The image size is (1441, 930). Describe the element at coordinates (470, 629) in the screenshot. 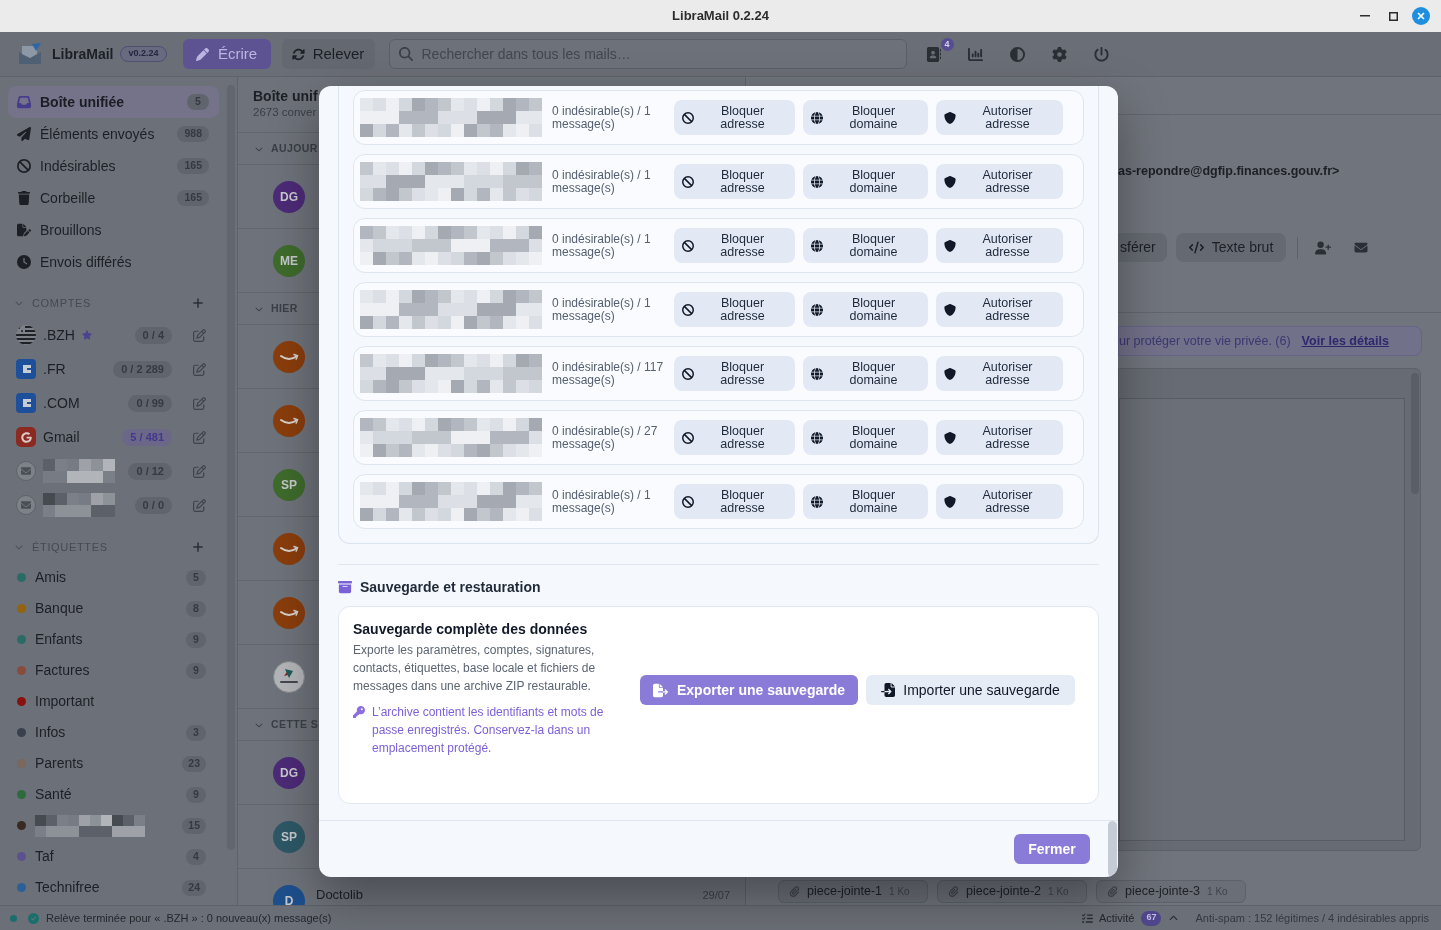

I see `backup-title: Sauvegarde complète des données` at that location.